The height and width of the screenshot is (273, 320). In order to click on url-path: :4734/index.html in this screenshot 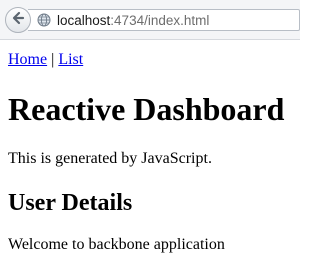, I will do `click(160, 20)`.